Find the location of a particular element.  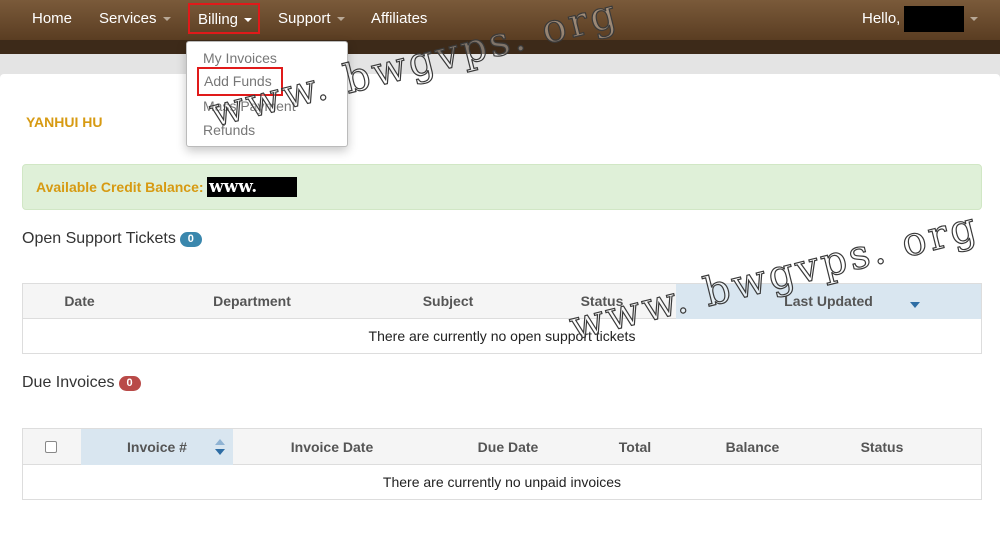

invoices-heading: Due Invoices 0 is located at coordinates (81, 383).